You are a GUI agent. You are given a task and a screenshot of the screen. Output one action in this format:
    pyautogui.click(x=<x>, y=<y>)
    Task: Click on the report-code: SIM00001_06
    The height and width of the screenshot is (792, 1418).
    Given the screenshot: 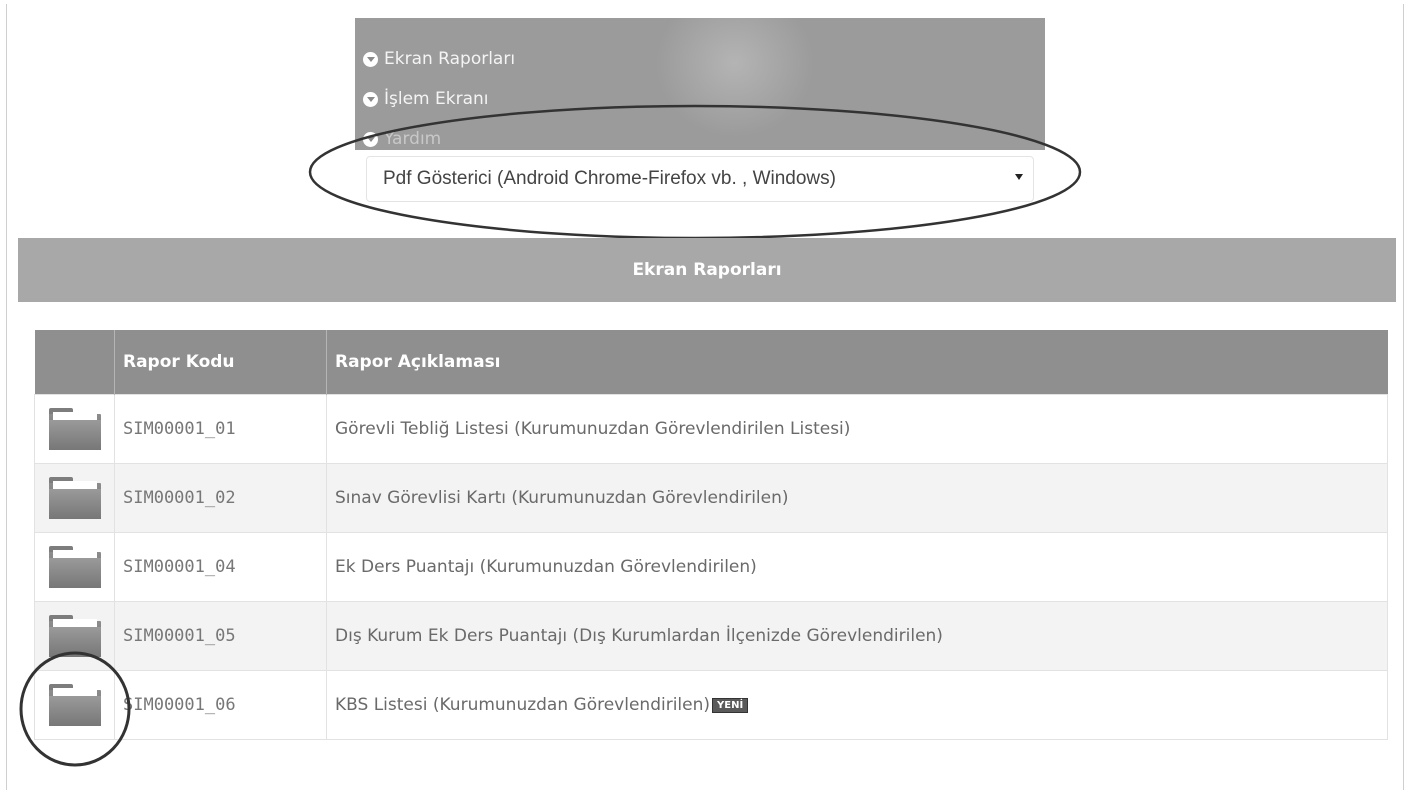 What is the action you would take?
    pyautogui.click(x=220, y=705)
    